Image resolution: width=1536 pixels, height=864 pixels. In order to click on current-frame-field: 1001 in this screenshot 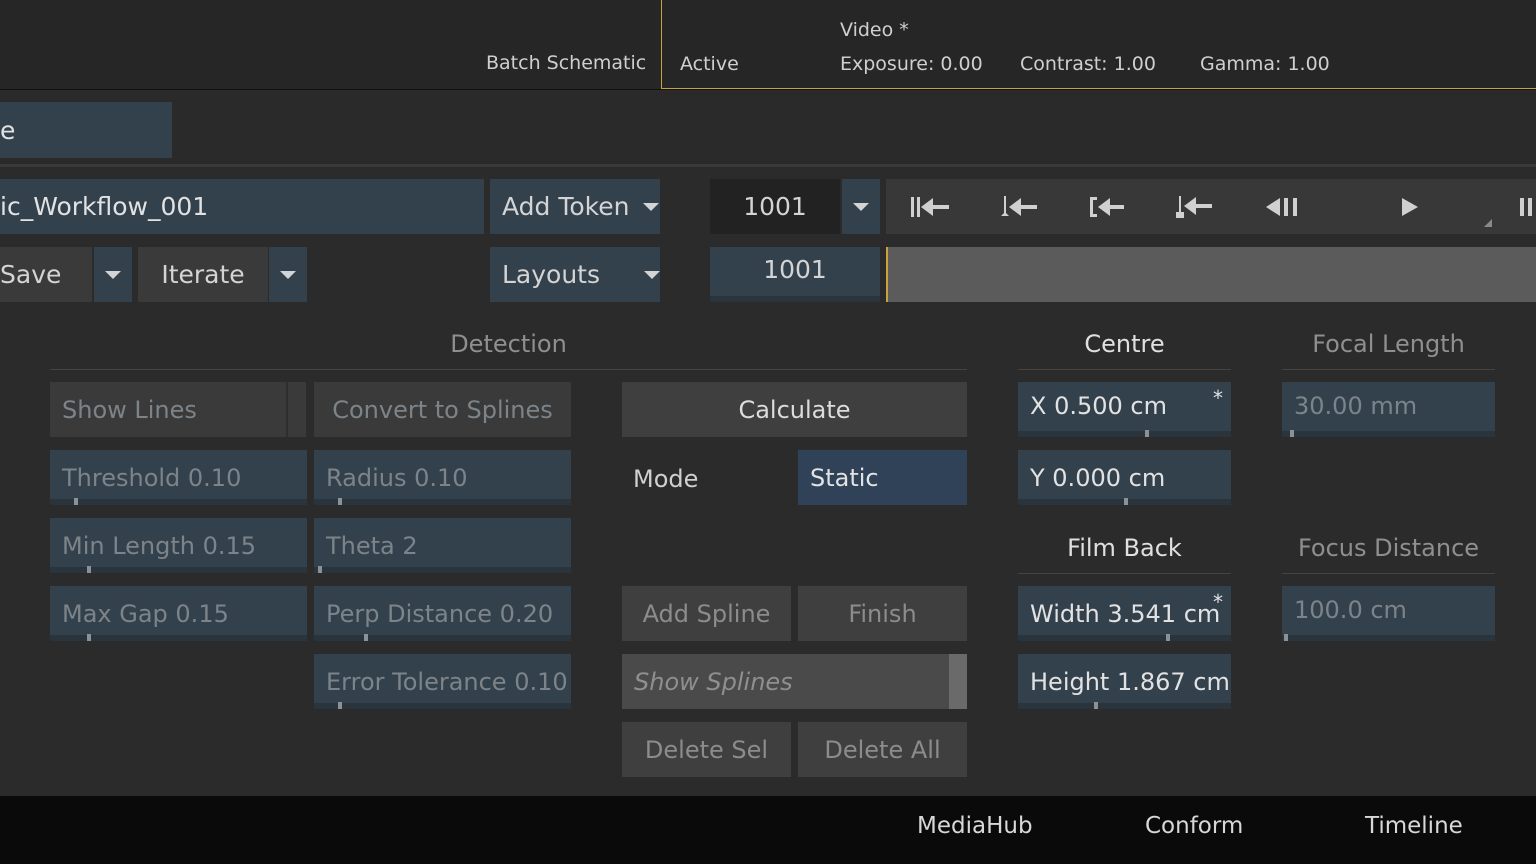, I will do `click(795, 274)`.